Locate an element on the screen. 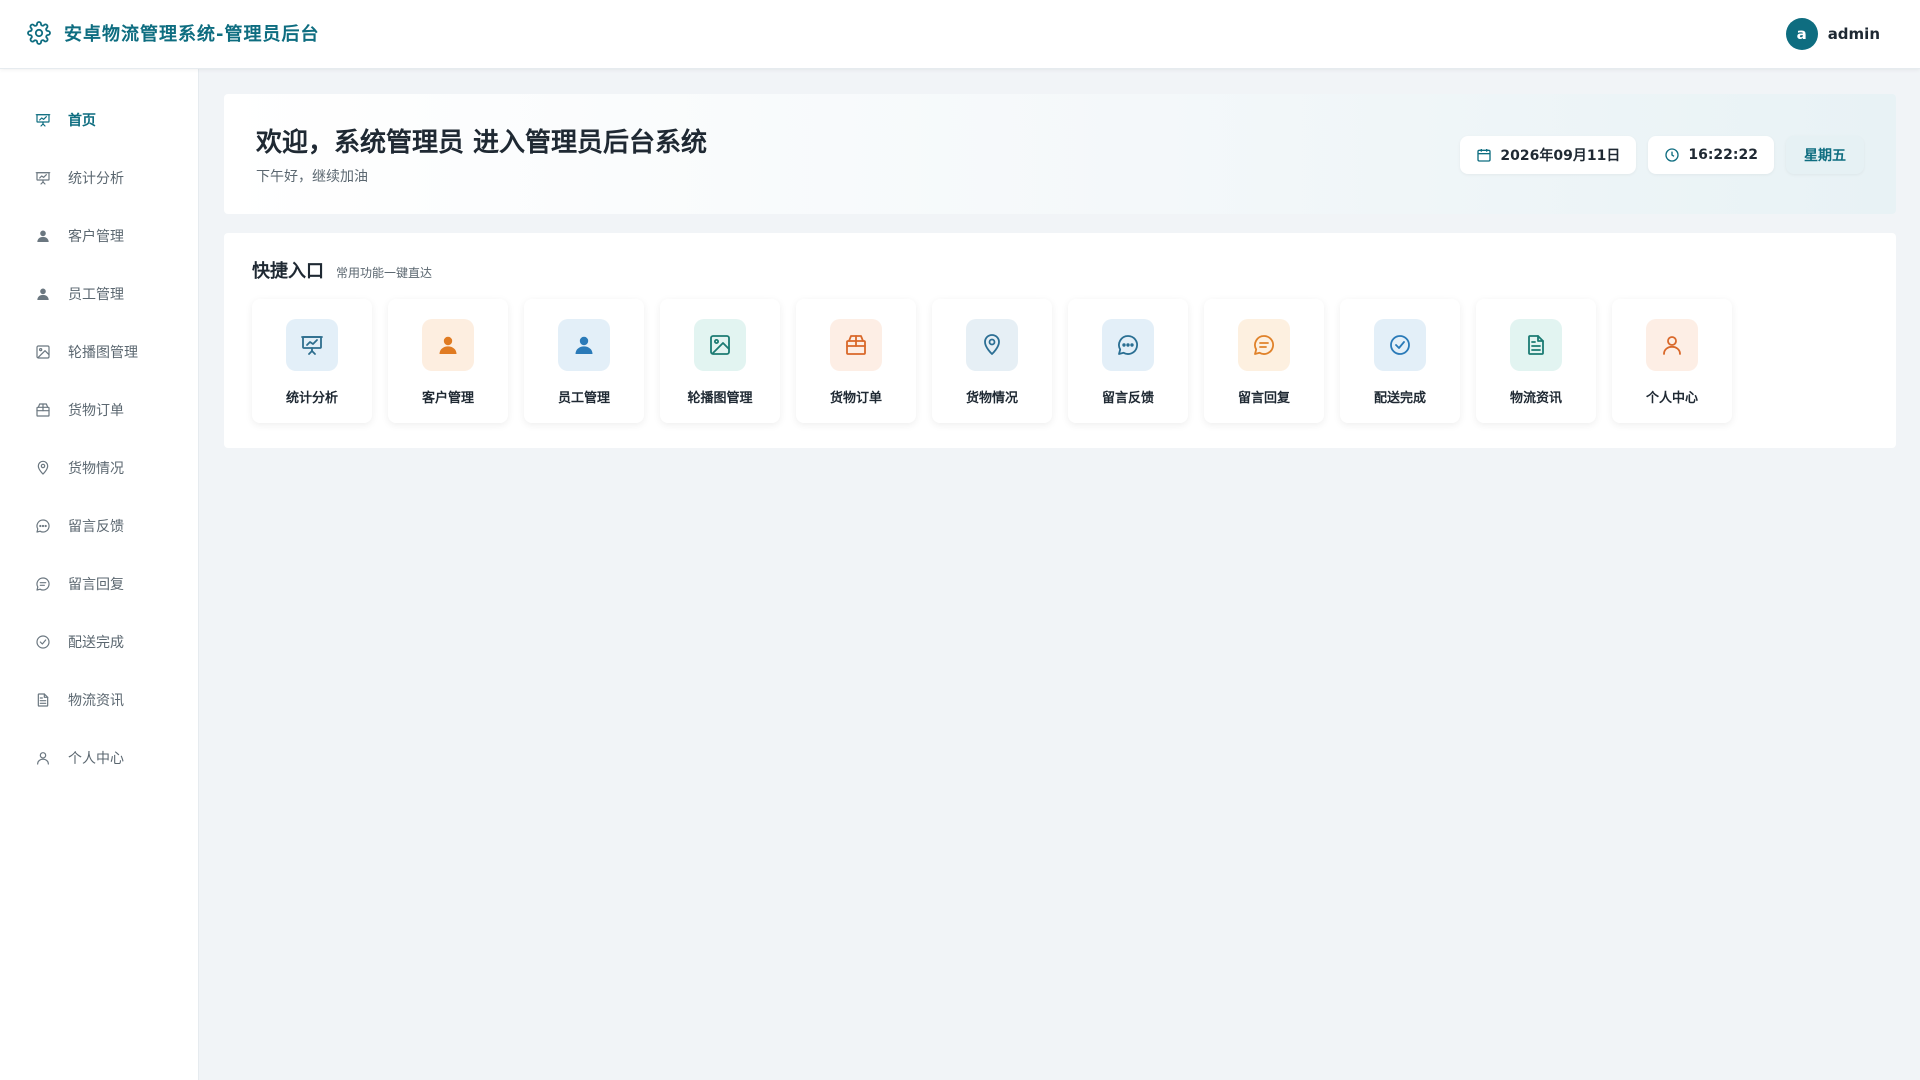 This screenshot has height=1080, width=1920. sidebar-item-2: 统计分析 is located at coordinates (99, 178).